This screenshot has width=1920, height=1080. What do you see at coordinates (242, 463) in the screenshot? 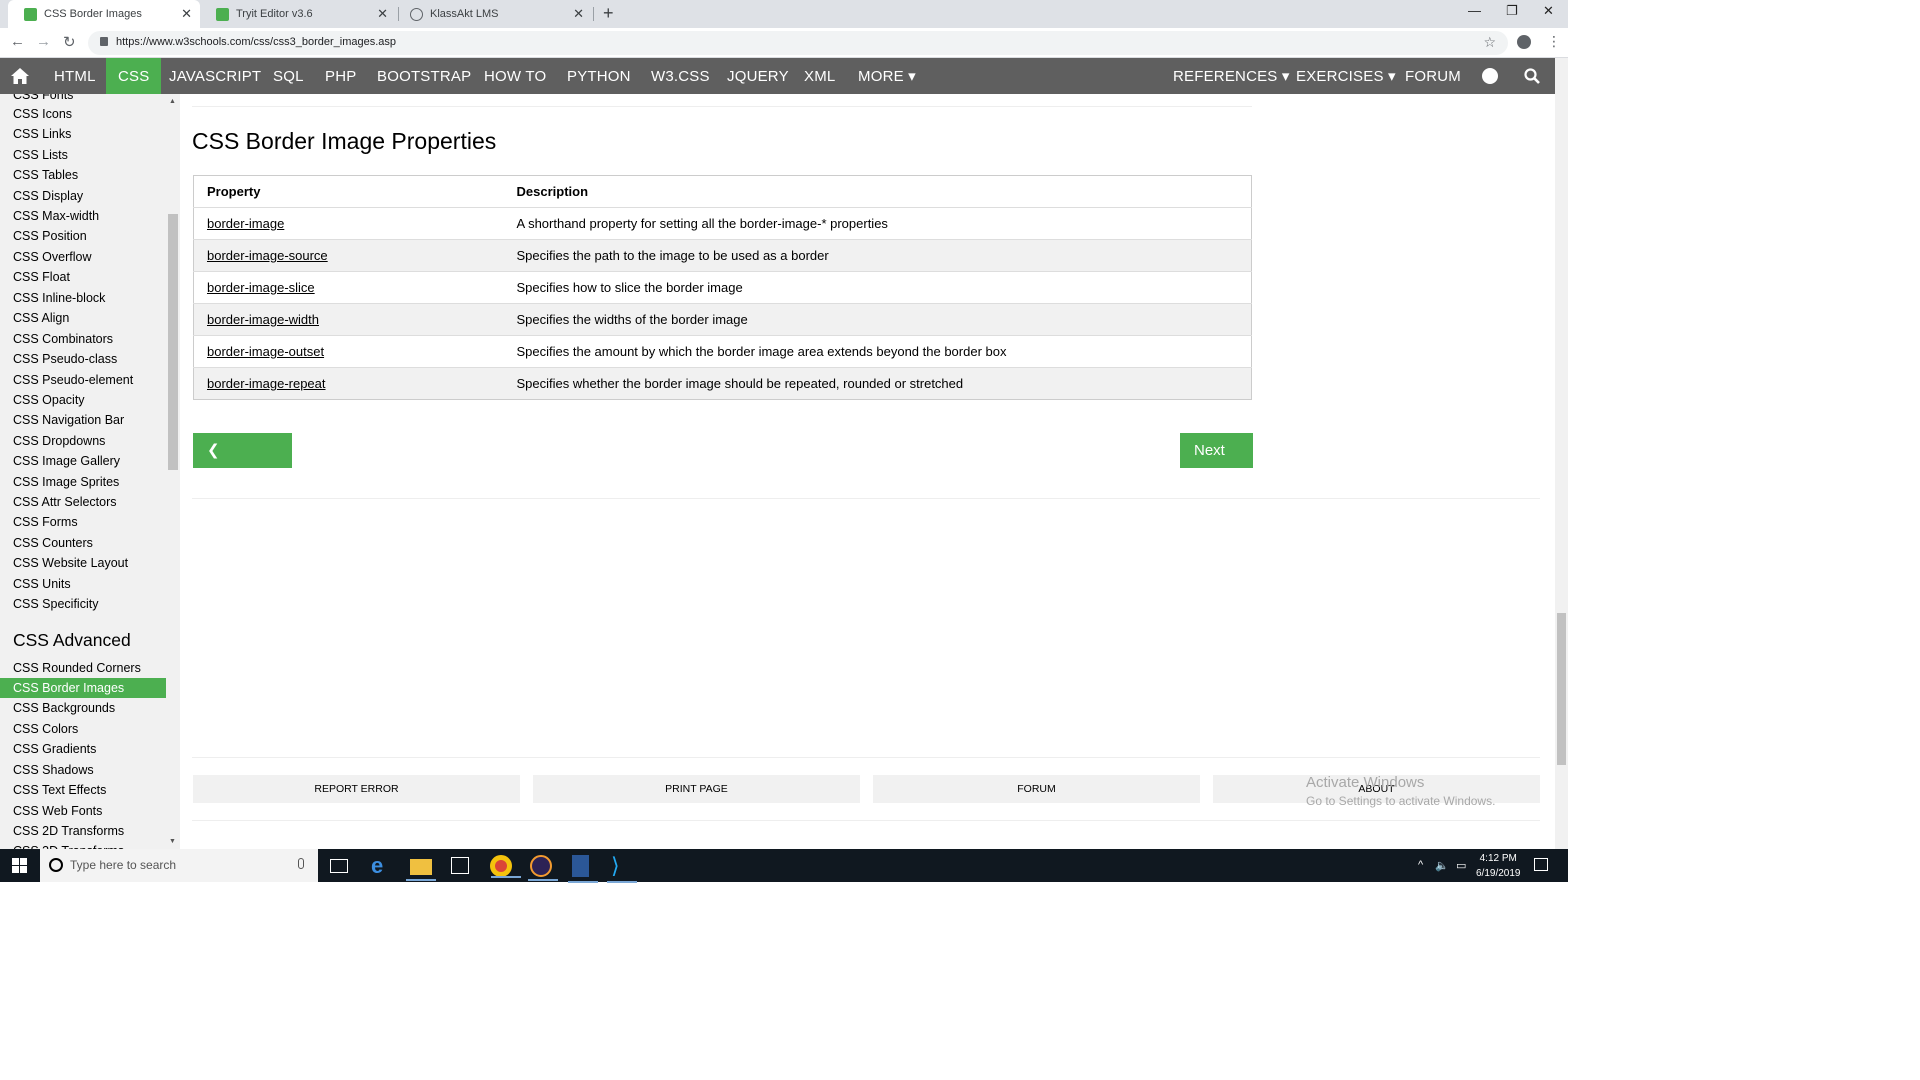
I see `previous-button: ❮ Previous` at bounding box center [242, 463].